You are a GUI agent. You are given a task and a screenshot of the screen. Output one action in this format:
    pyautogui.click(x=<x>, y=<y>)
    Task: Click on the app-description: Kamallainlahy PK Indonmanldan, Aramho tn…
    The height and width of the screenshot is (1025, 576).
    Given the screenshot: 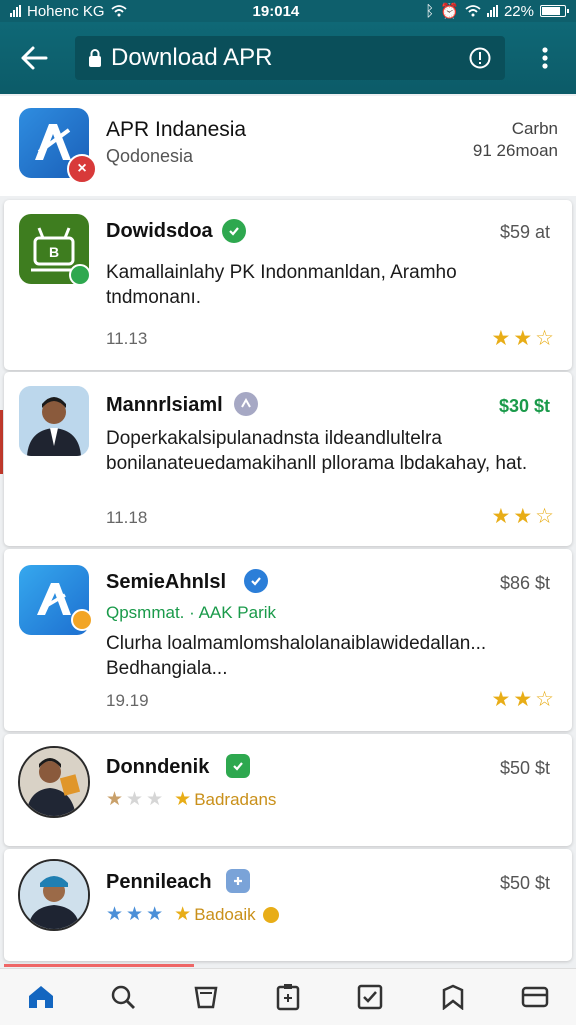 What is the action you would take?
    pyautogui.click(x=281, y=285)
    